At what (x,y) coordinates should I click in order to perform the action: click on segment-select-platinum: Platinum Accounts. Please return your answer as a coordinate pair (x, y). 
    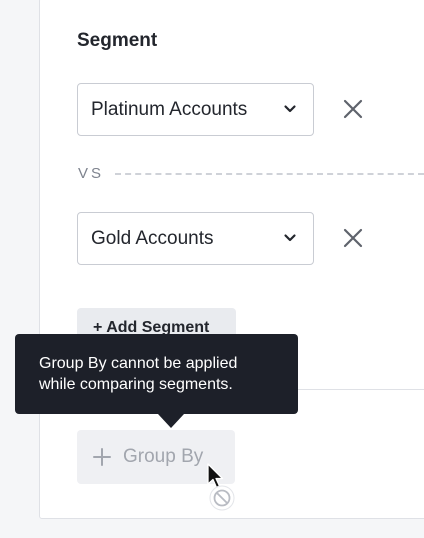
    Looking at the image, I should click on (195, 109).